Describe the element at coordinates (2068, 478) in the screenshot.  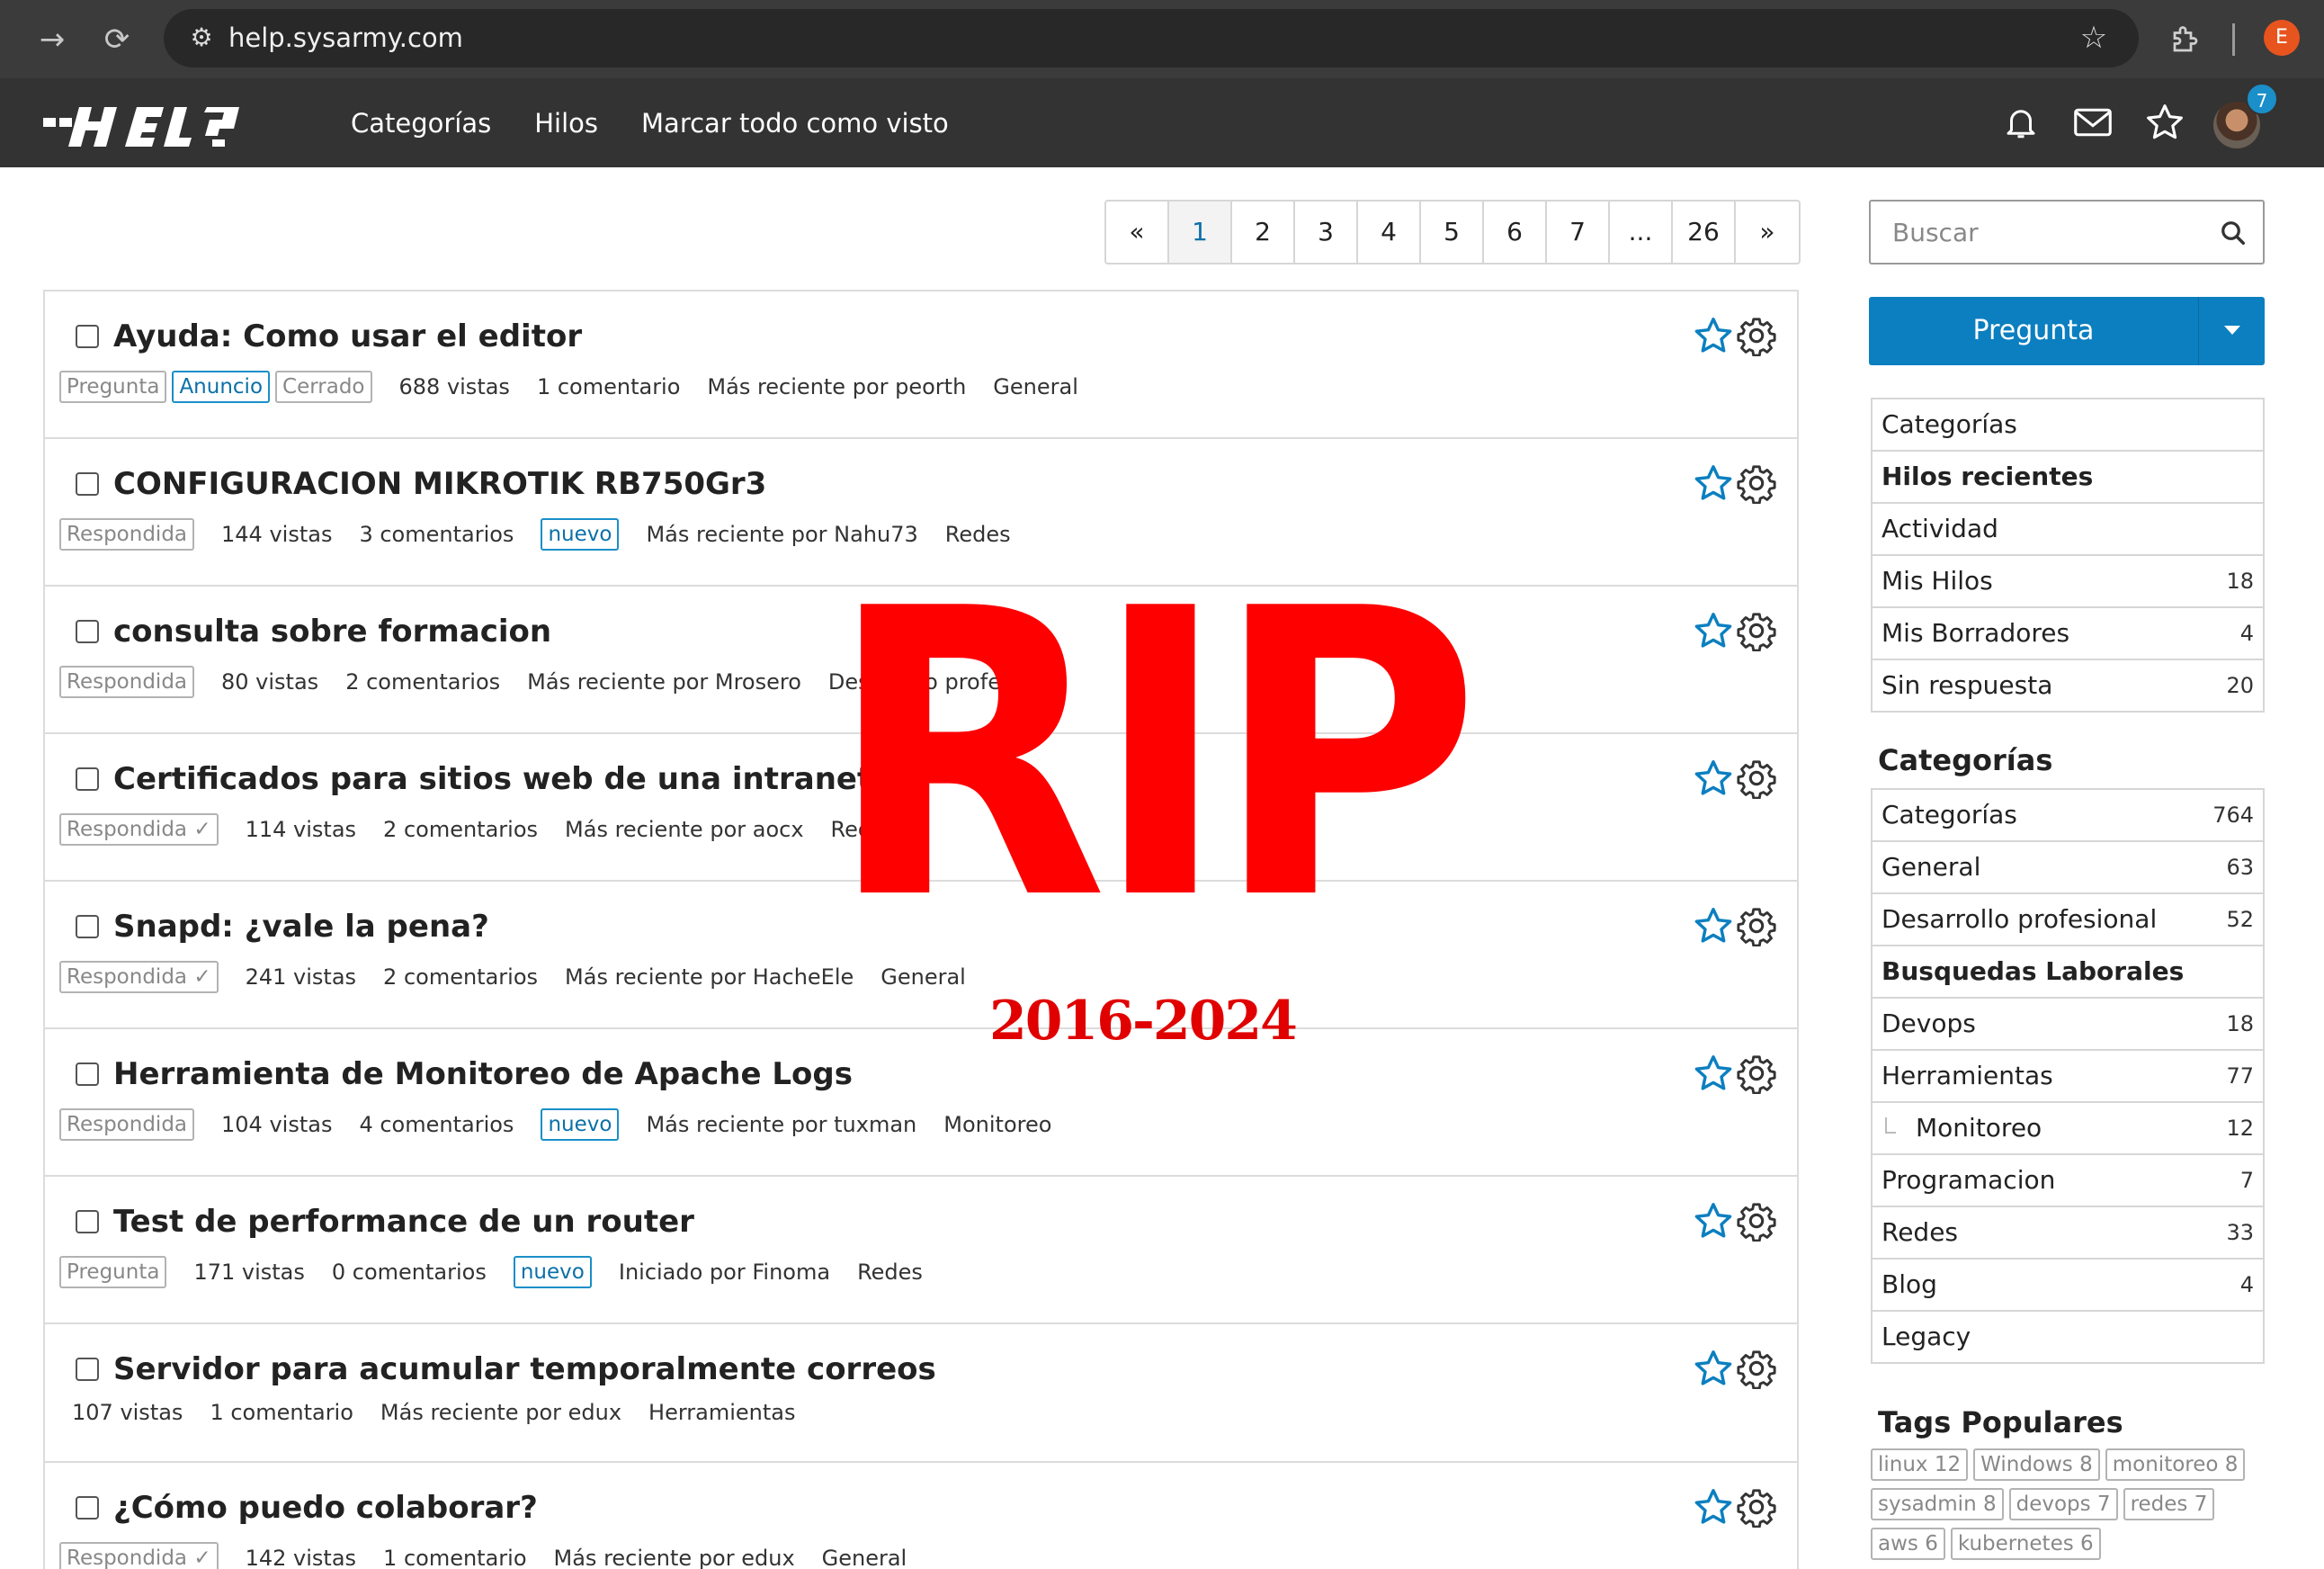
I see `sidebar-item: Hilos recientes` at that location.